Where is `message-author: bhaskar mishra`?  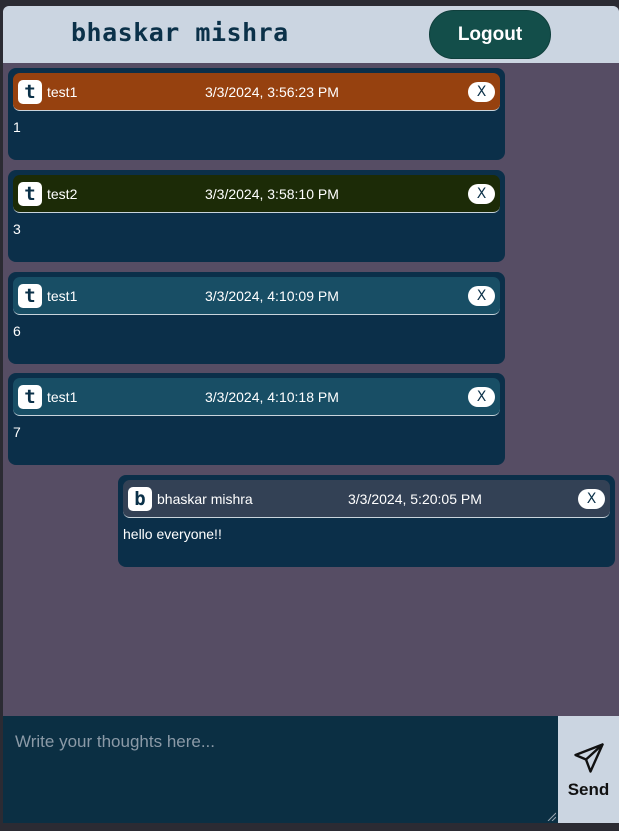
message-author: bhaskar mishra is located at coordinates (205, 499).